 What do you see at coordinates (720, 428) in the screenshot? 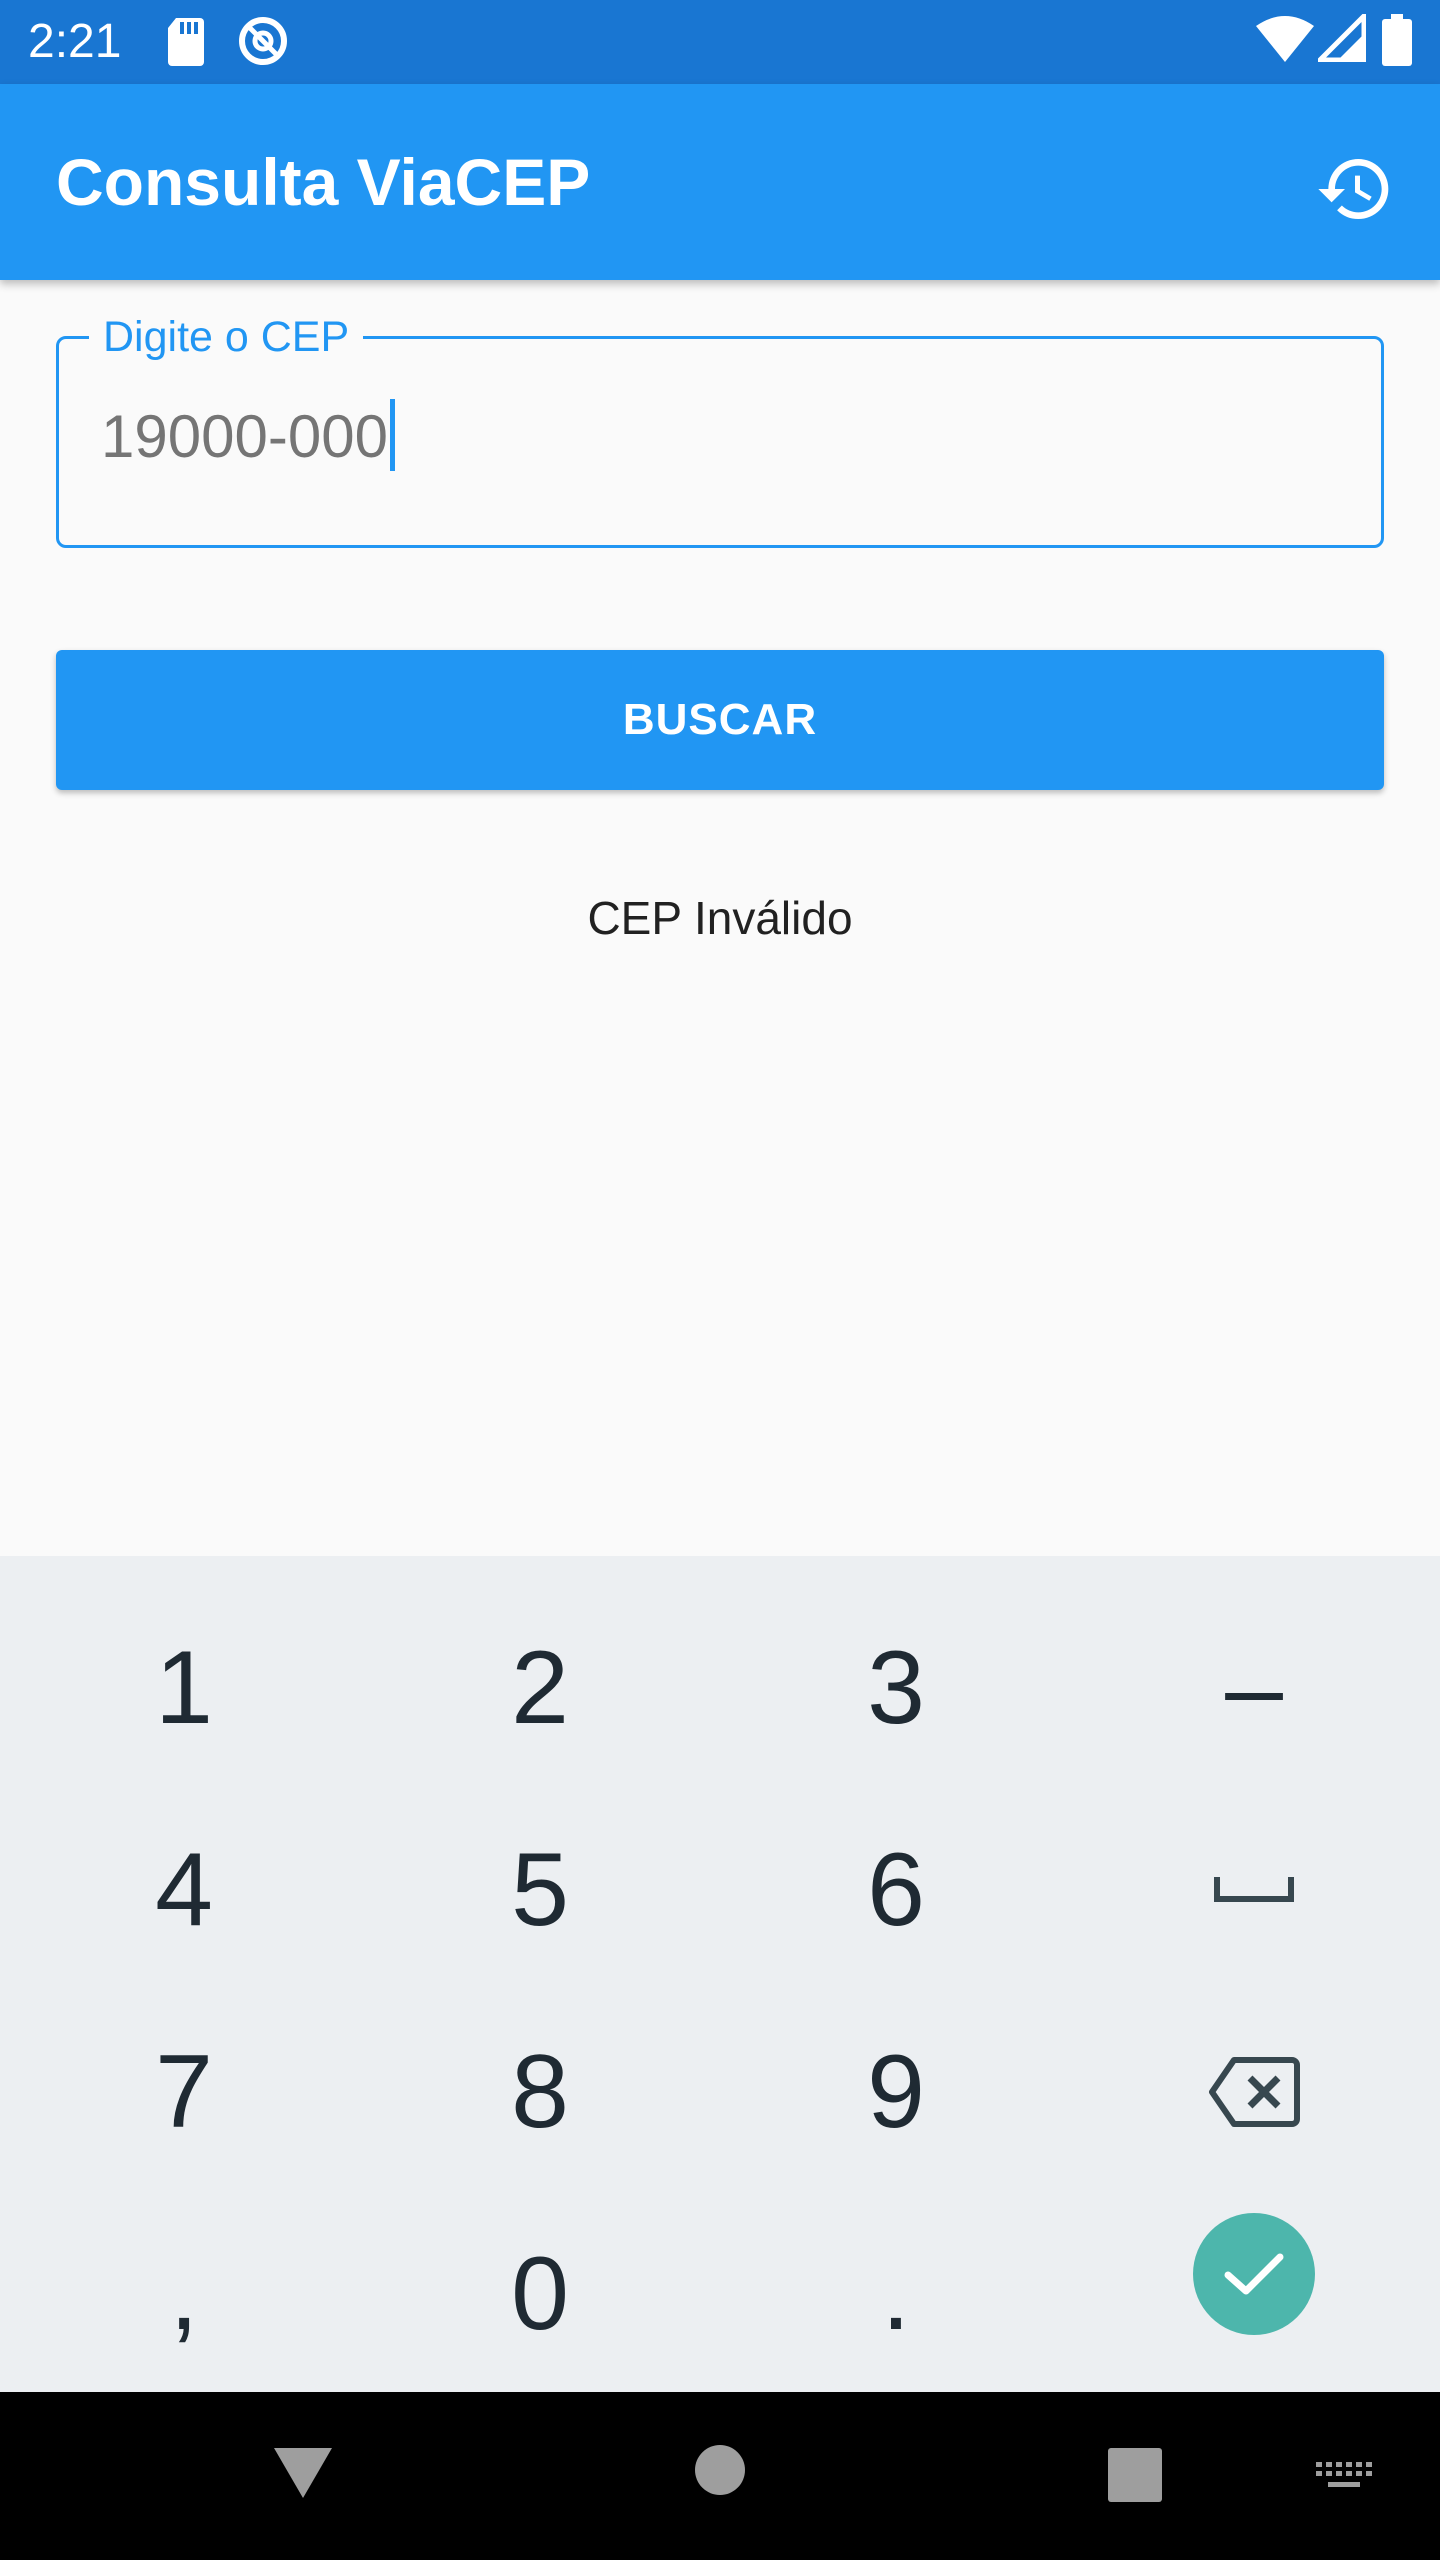
I see `cep-input: Digite o CEP 19000-000` at bounding box center [720, 428].